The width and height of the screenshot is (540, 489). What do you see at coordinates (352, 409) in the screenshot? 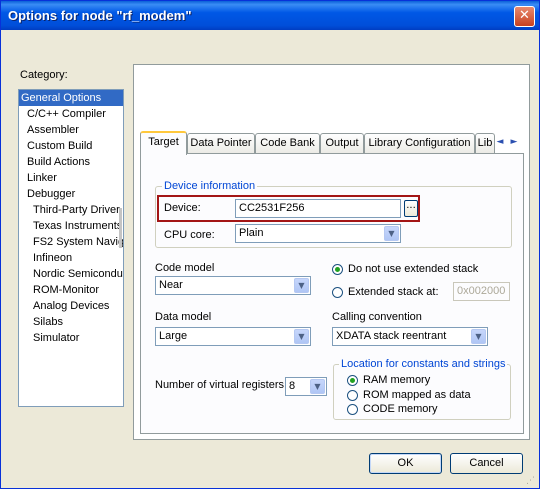
I see `location-code-radio` at bounding box center [352, 409].